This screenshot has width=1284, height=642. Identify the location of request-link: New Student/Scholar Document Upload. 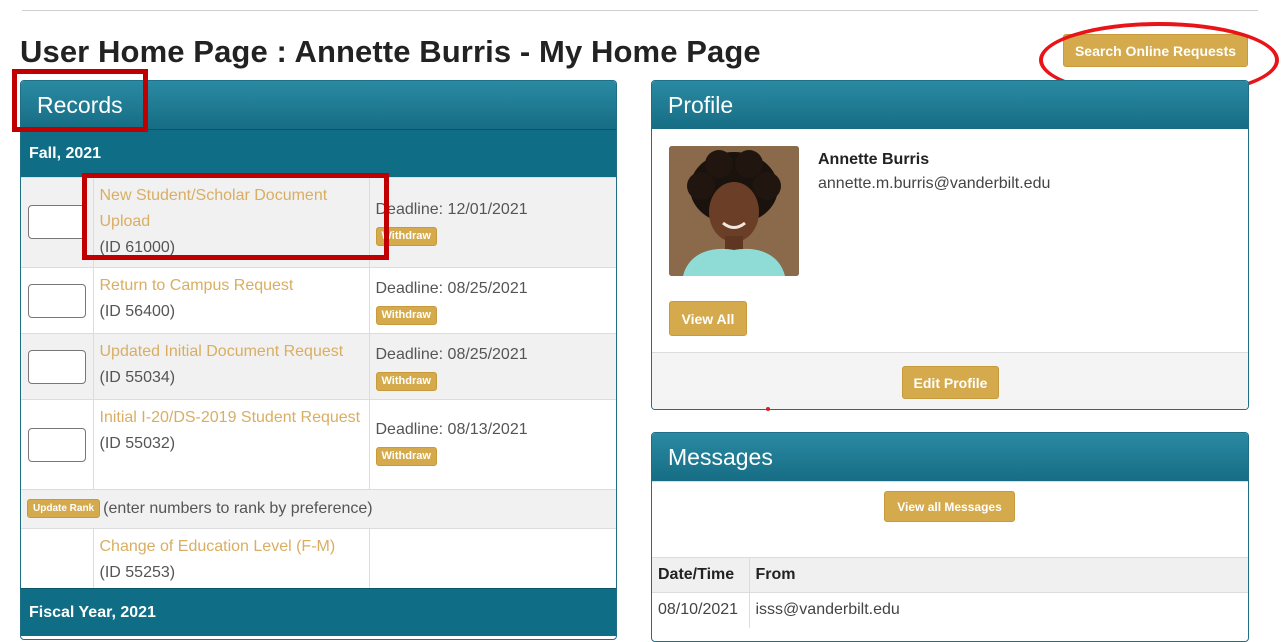
(231, 209).